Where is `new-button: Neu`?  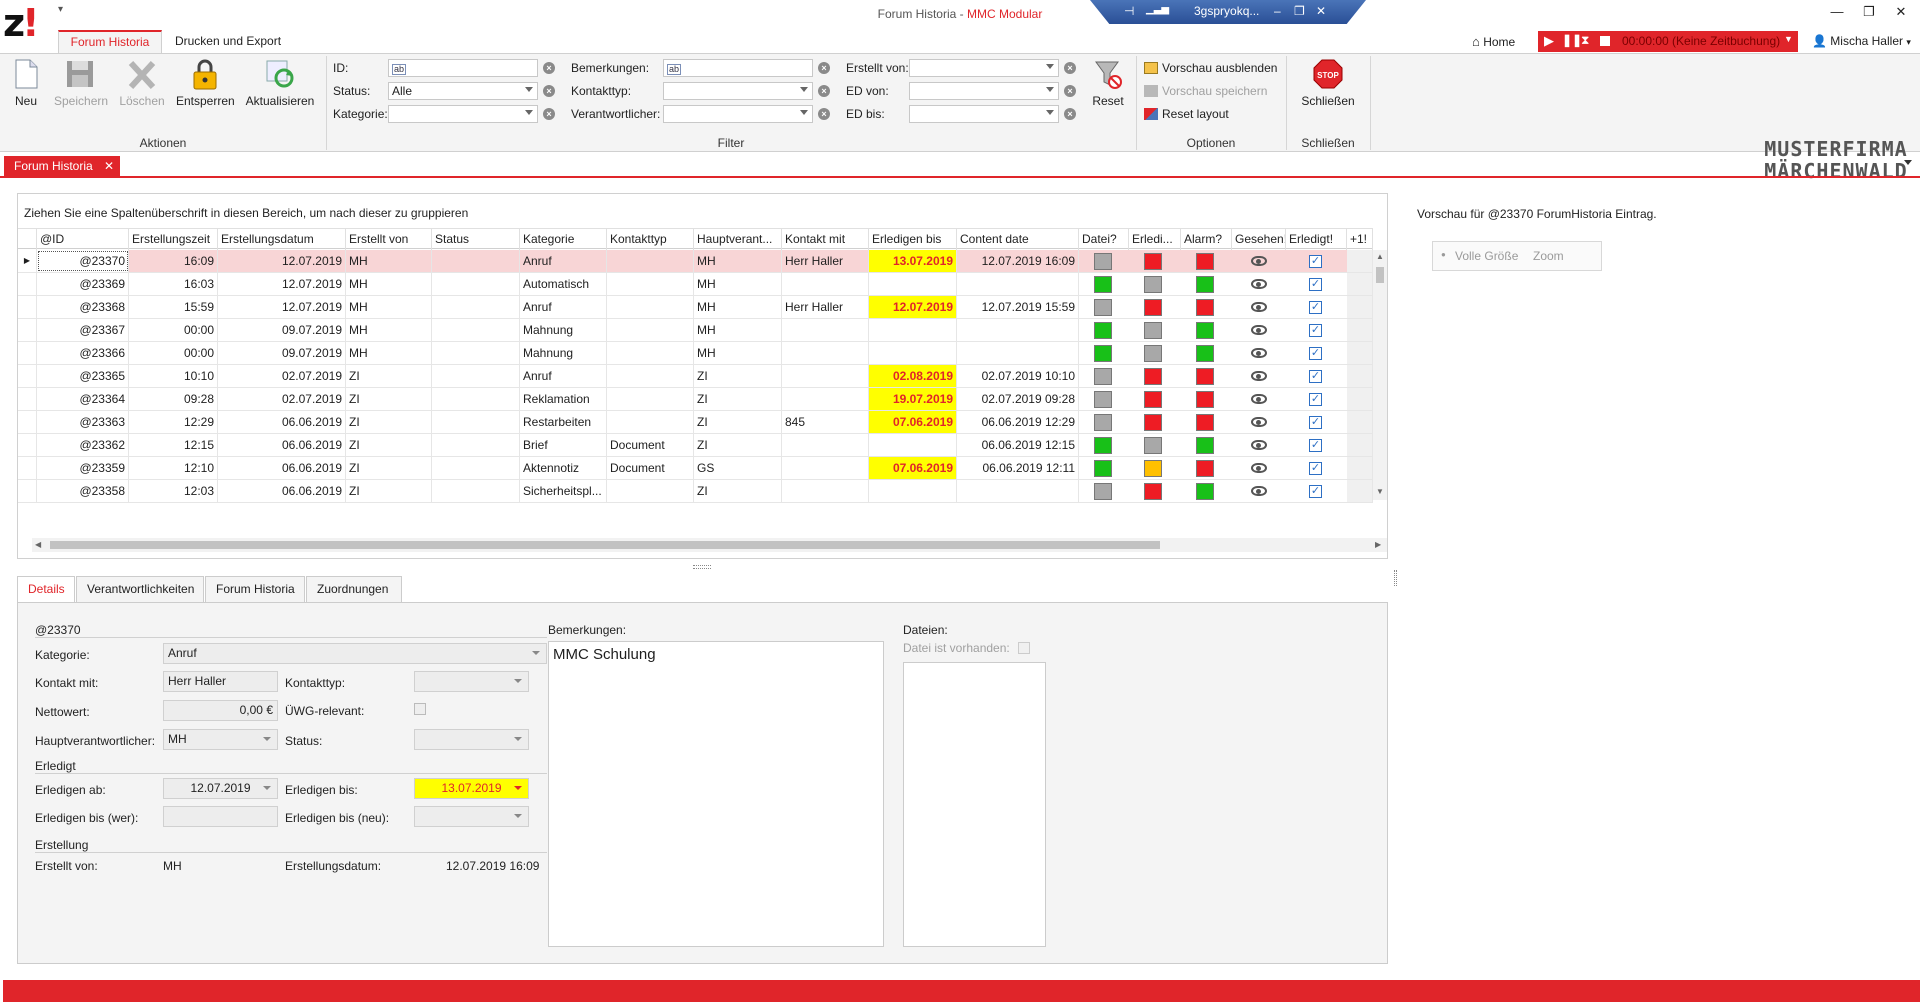
new-button: Neu is located at coordinates (26, 83).